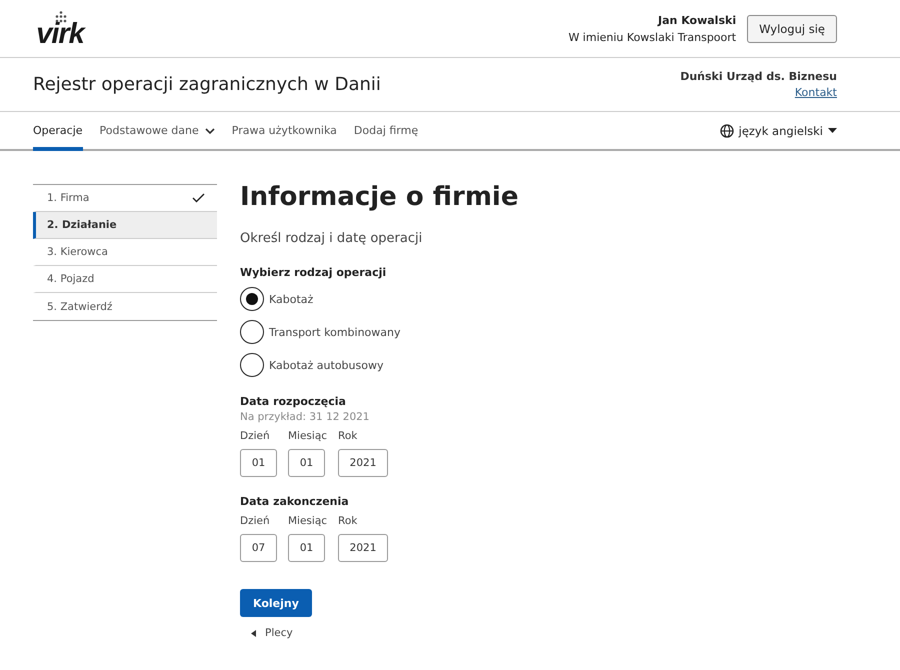 This screenshot has height=670, width=900. What do you see at coordinates (157, 131) in the screenshot?
I see `nav-tab: Podstawowe dane` at bounding box center [157, 131].